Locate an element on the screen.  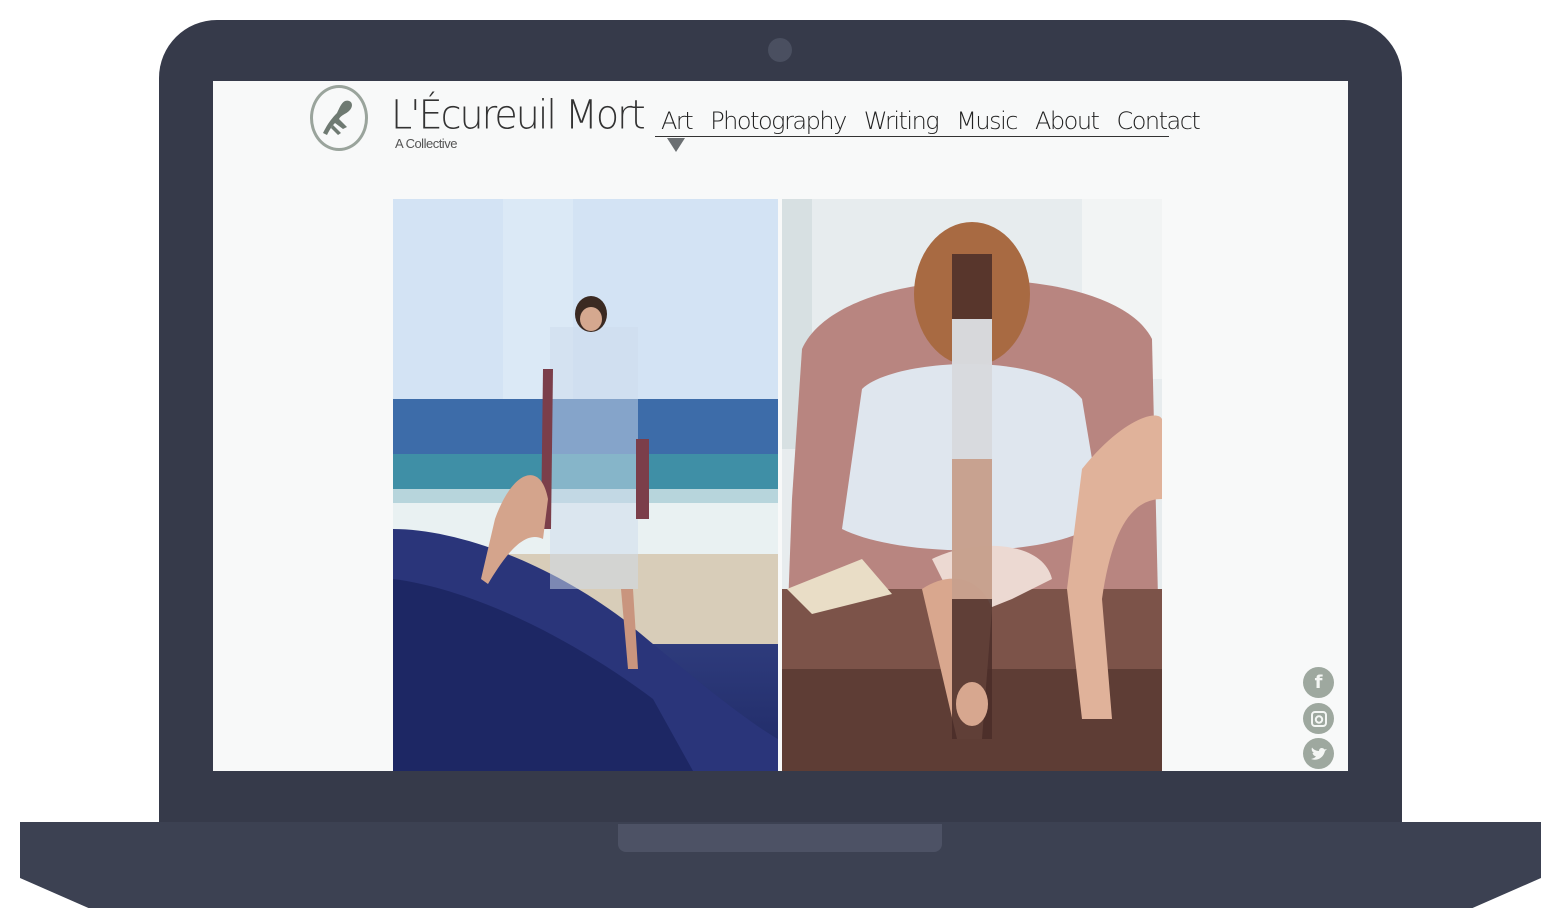
nav-item-about: About is located at coordinates (1067, 121).